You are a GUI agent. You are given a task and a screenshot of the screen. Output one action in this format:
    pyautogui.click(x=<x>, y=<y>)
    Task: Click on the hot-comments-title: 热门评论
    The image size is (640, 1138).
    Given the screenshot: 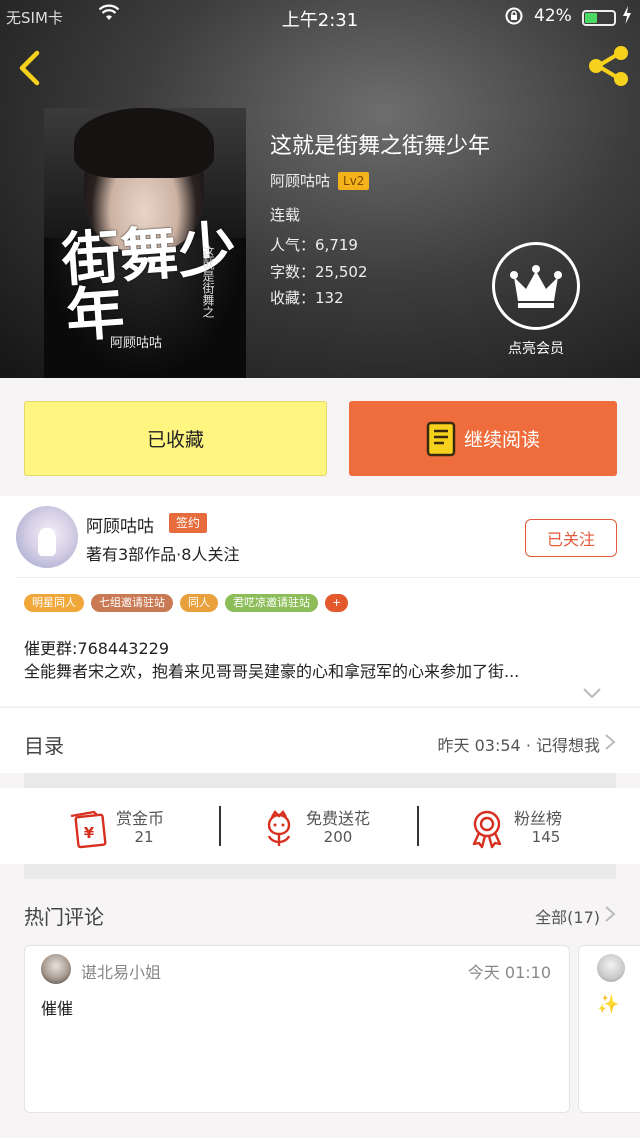 What is the action you would take?
    pyautogui.click(x=64, y=917)
    